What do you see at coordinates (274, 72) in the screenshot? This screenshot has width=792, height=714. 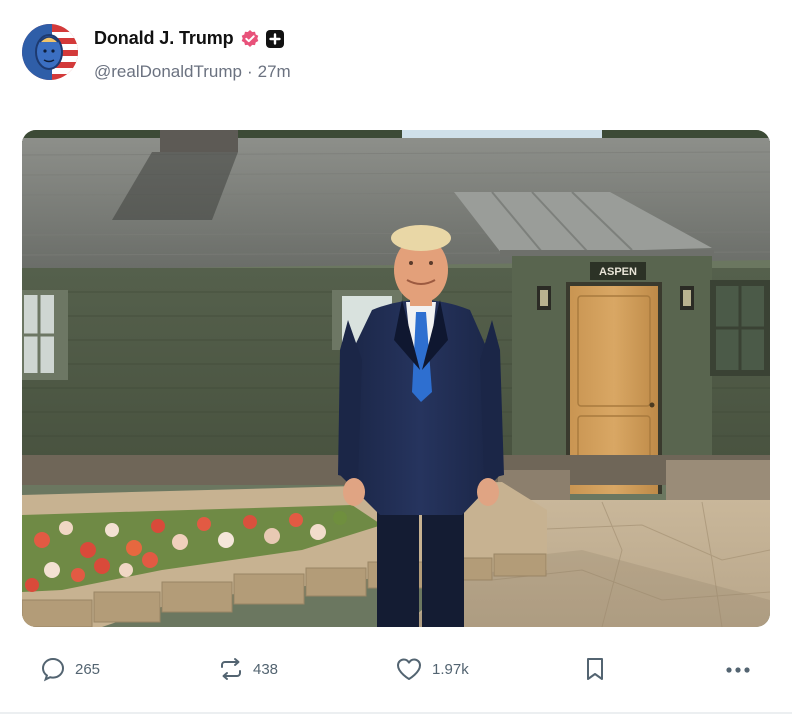 I see `post-timestamp: 27m` at bounding box center [274, 72].